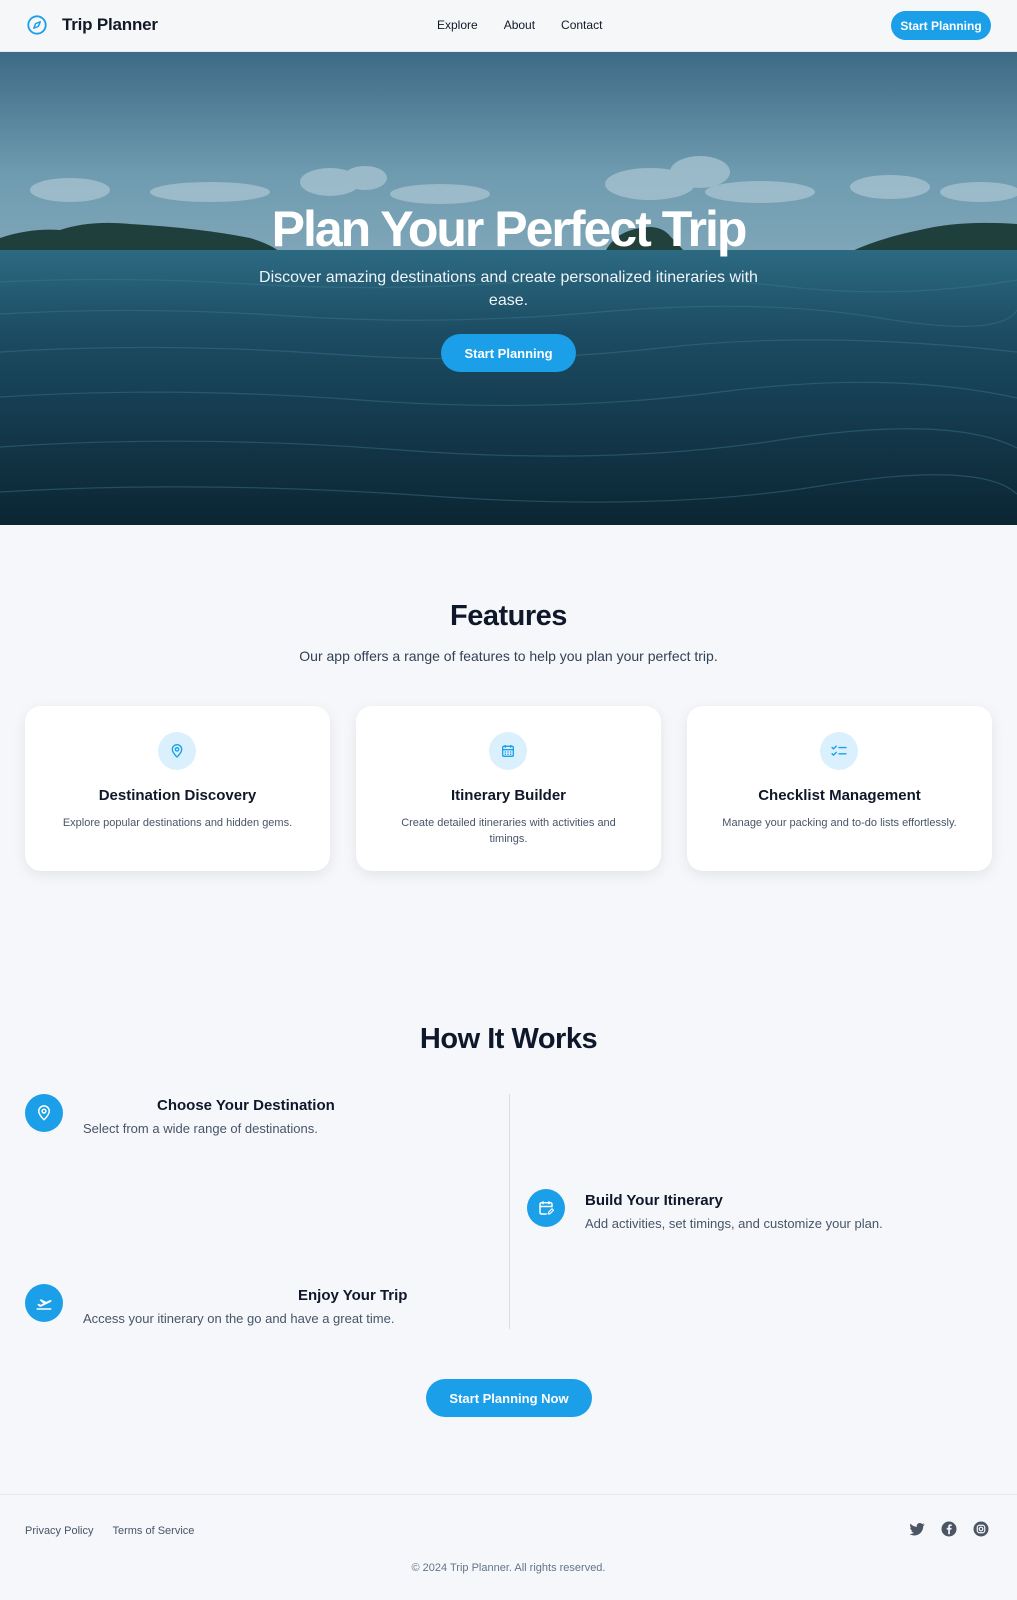  I want to click on privacy-policy-link: Privacy Policy, so click(59, 1531).